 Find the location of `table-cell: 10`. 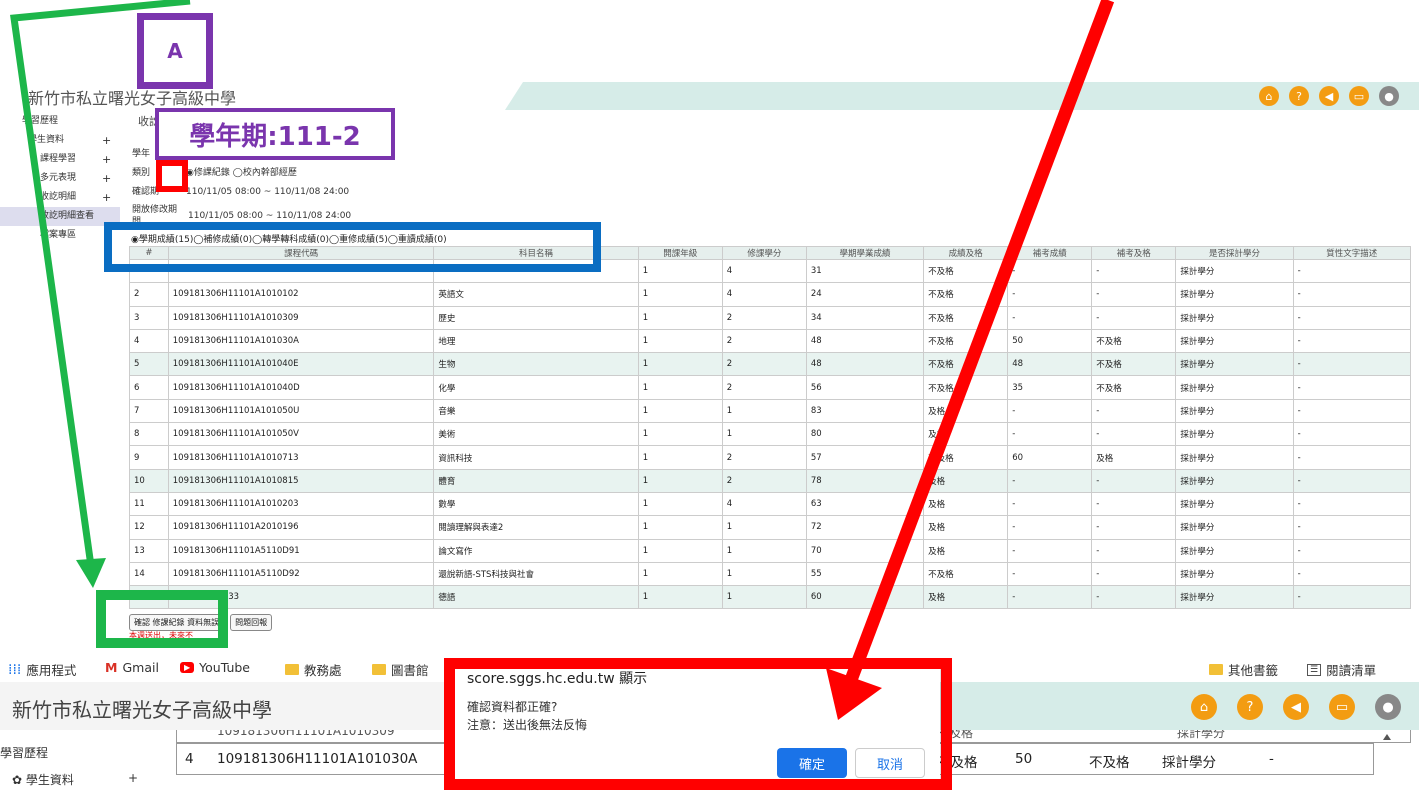

table-cell: 10 is located at coordinates (149, 480).